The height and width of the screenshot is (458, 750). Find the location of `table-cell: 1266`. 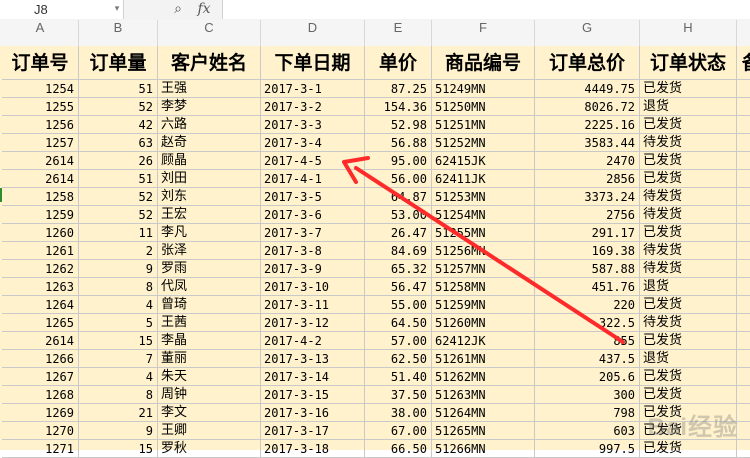

table-cell: 1266 is located at coordinates (40, 359).